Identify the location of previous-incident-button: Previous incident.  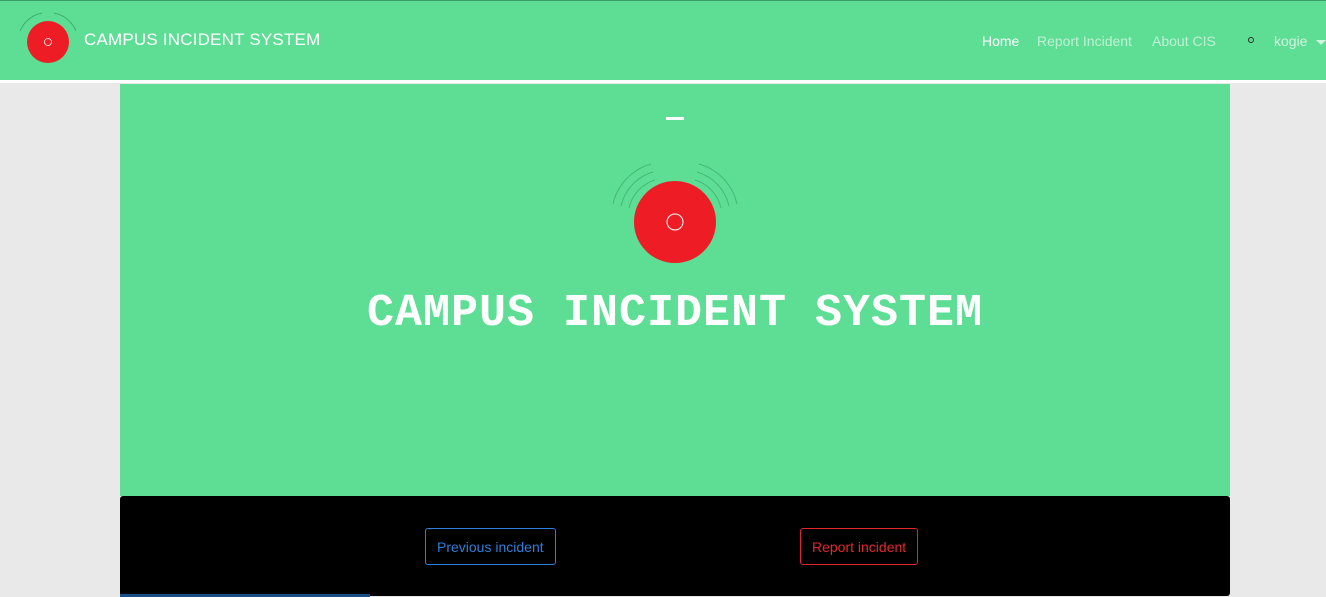
(490, 546).